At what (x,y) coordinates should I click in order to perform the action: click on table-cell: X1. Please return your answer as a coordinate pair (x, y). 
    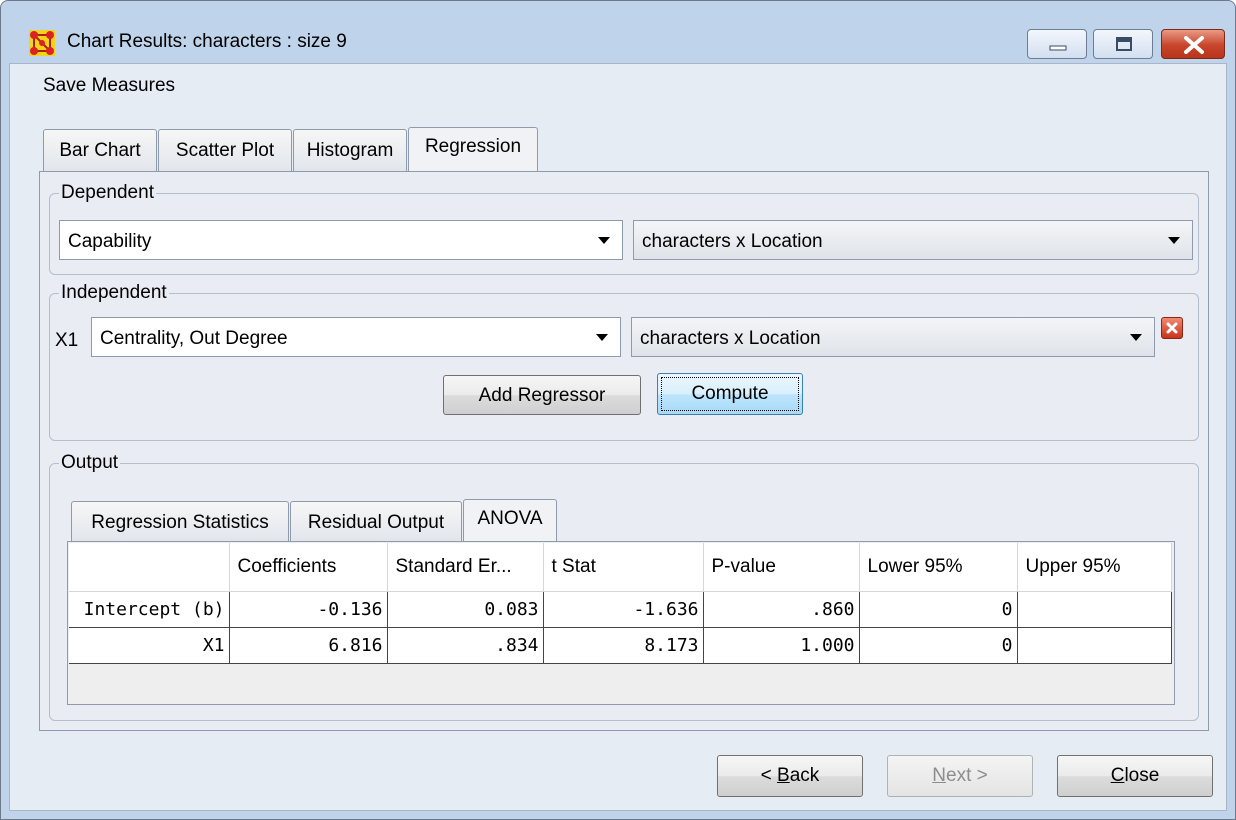
    Looking at the image, I should click on (149, 645).